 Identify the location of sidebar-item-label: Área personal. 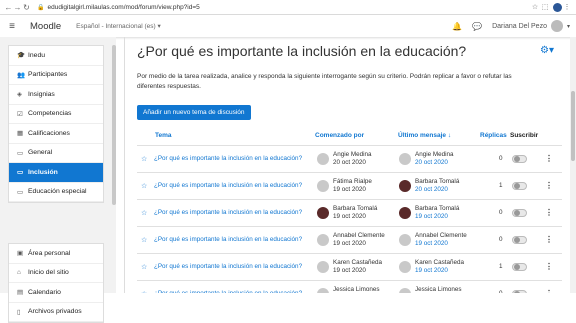
(49, 253).